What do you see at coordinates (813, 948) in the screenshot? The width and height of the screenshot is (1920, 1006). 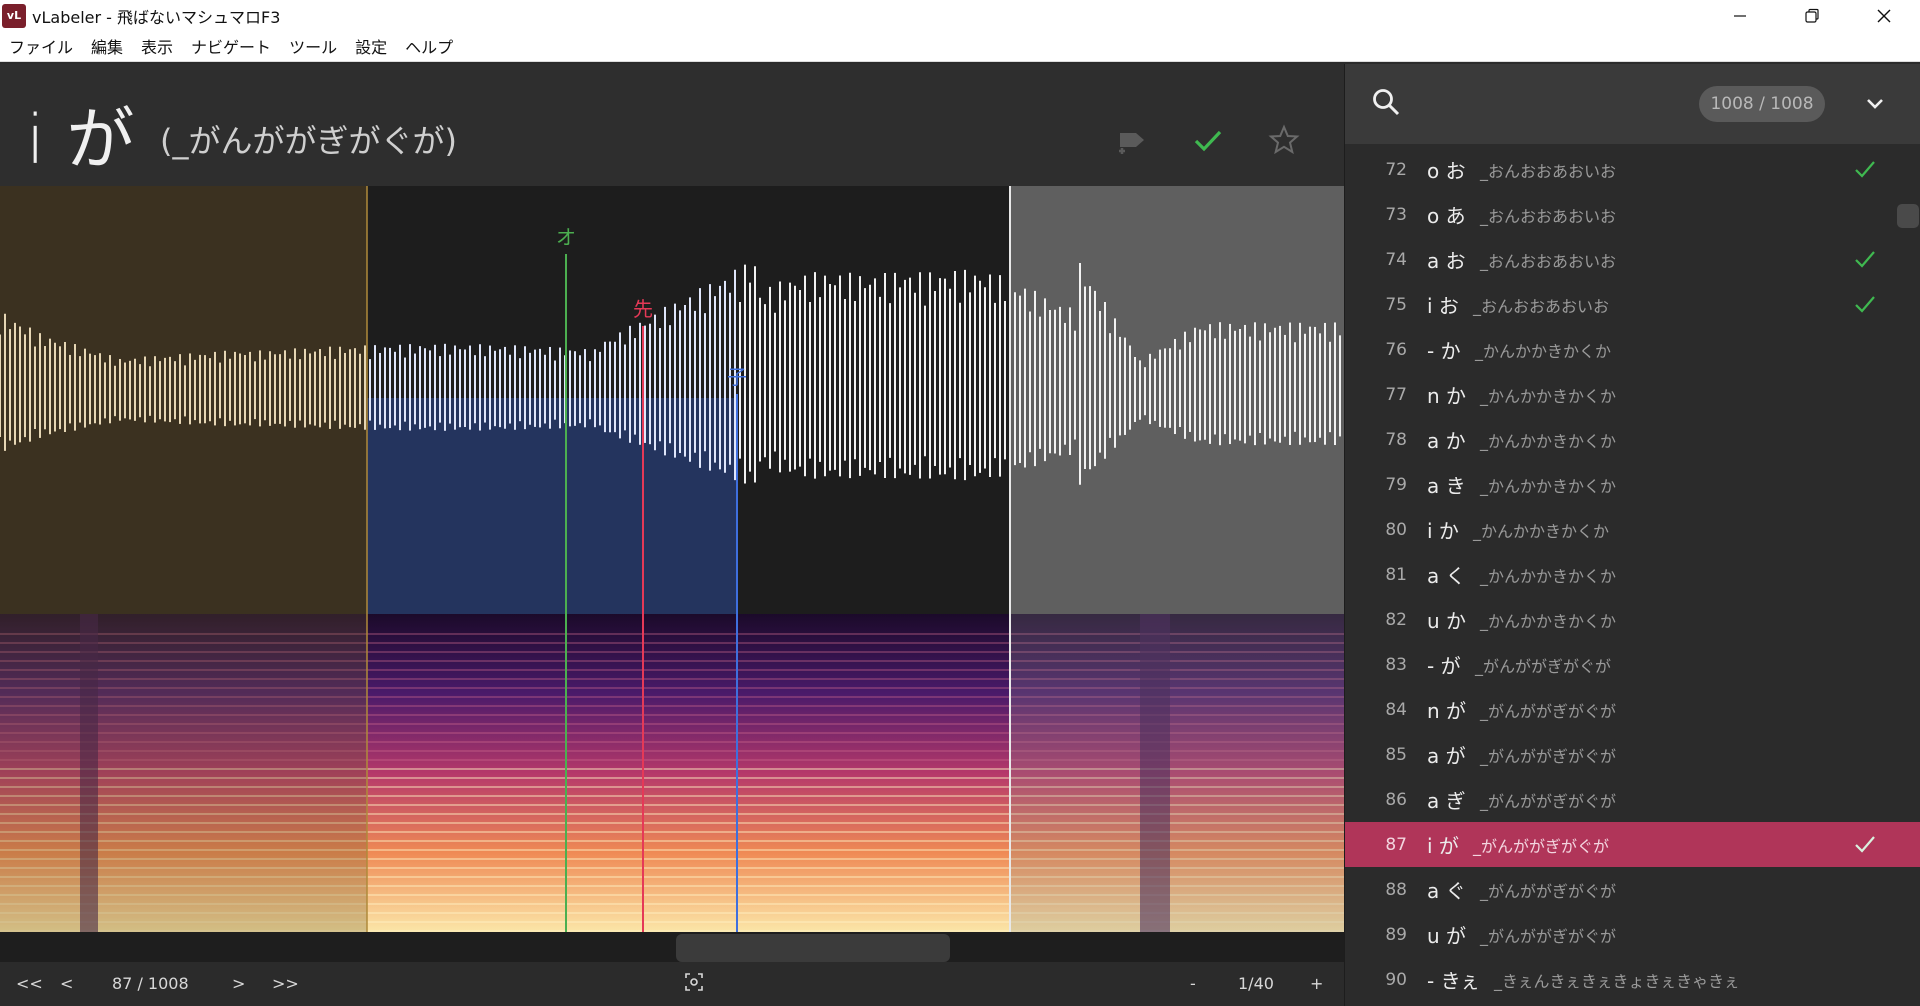 I see `scroll-thumb` at bounding box center [813, 948].